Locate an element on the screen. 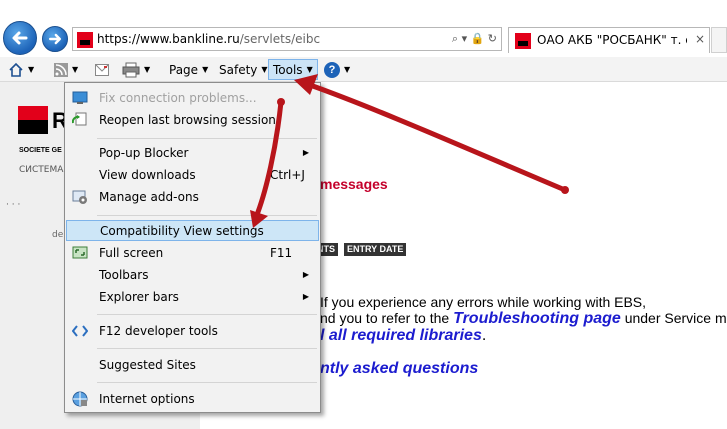  print-button: ▼ is located at coordinates (136, 69).